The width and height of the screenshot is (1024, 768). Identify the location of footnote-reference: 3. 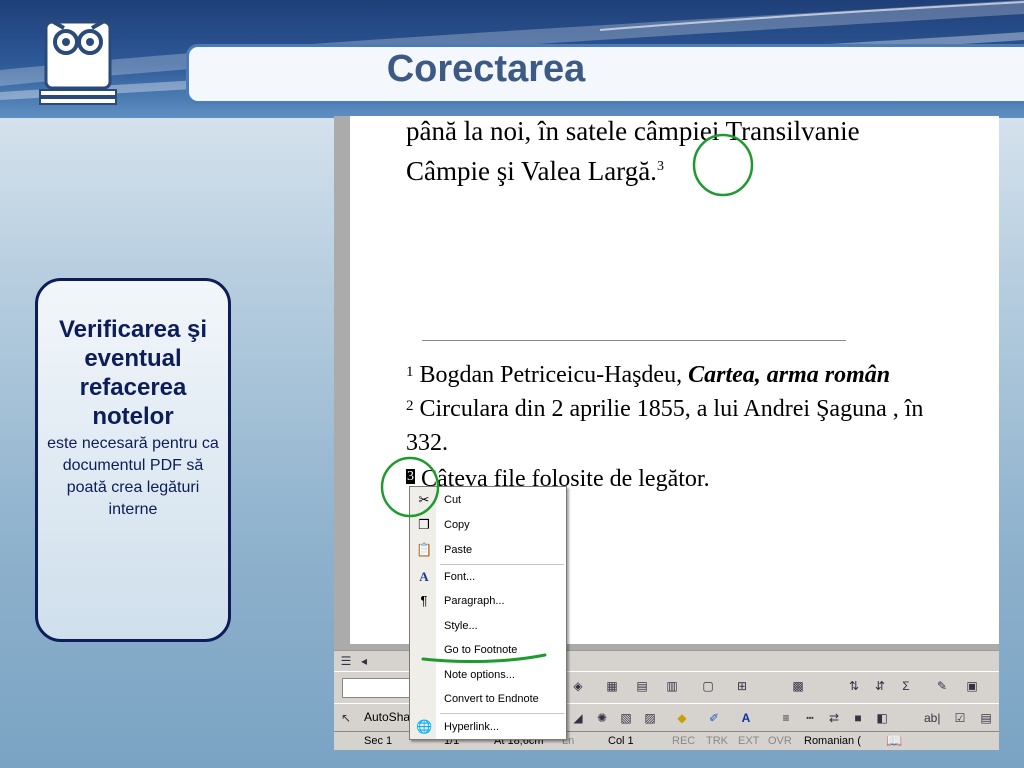
(660, 166).